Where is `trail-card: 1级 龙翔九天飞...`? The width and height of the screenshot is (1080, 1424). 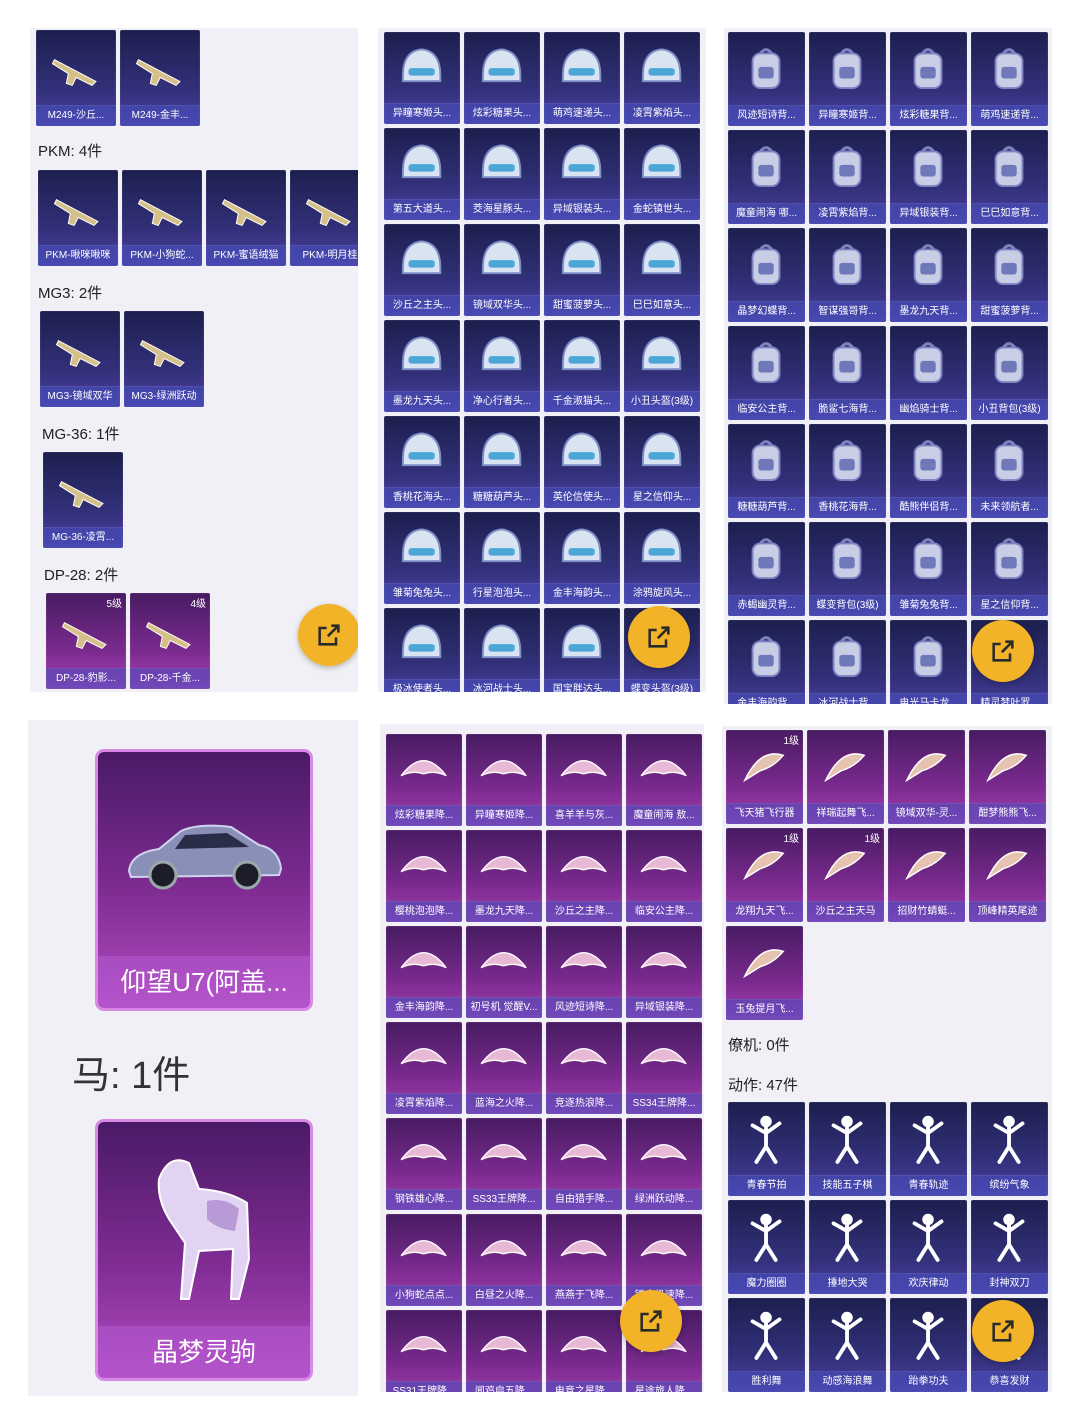
trail-card: 1级 龙翔九天飞... is located at coordinates (764, 875).